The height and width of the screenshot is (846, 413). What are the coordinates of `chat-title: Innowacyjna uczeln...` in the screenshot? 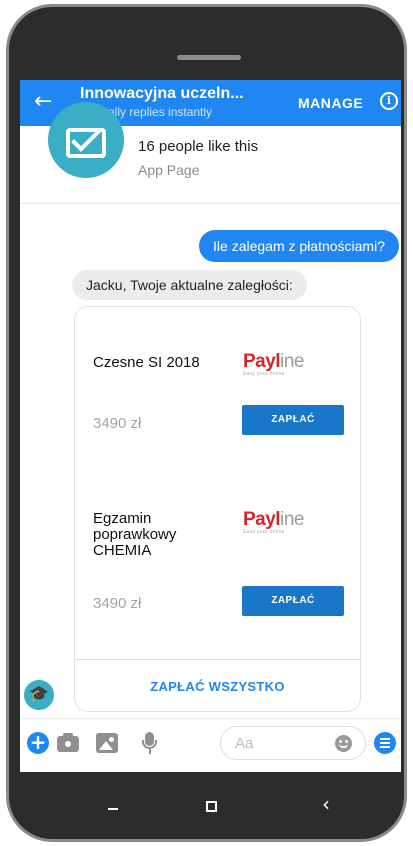 It's located at (162, 93).